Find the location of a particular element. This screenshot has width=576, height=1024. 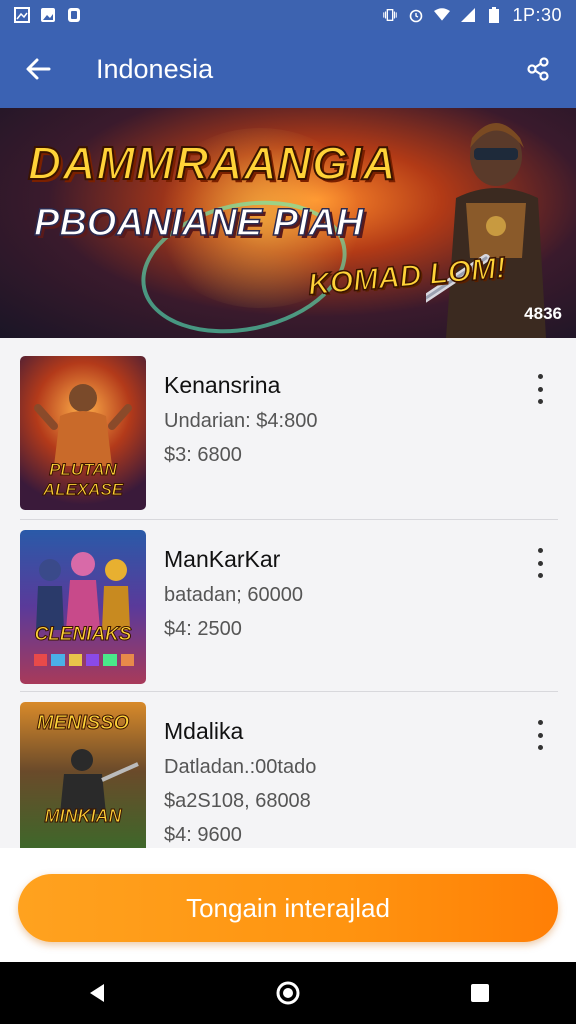

gallery-icon is located at coordinates (22, 15).